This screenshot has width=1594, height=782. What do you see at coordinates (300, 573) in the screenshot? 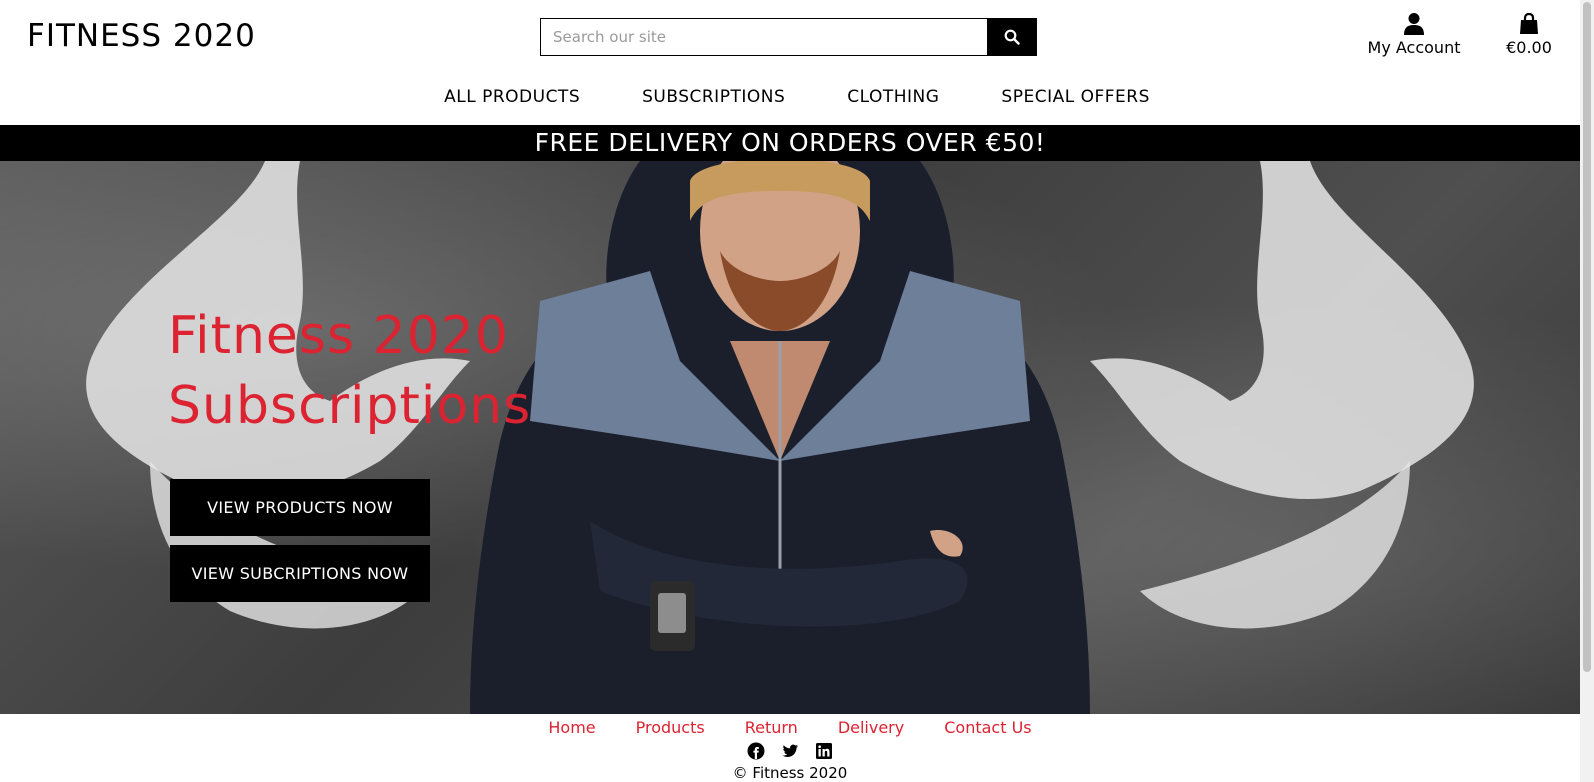
I see `view-subscriptions-button: VIEW SUBCRIPTIONS NOW` at bounding box center [300, 573].